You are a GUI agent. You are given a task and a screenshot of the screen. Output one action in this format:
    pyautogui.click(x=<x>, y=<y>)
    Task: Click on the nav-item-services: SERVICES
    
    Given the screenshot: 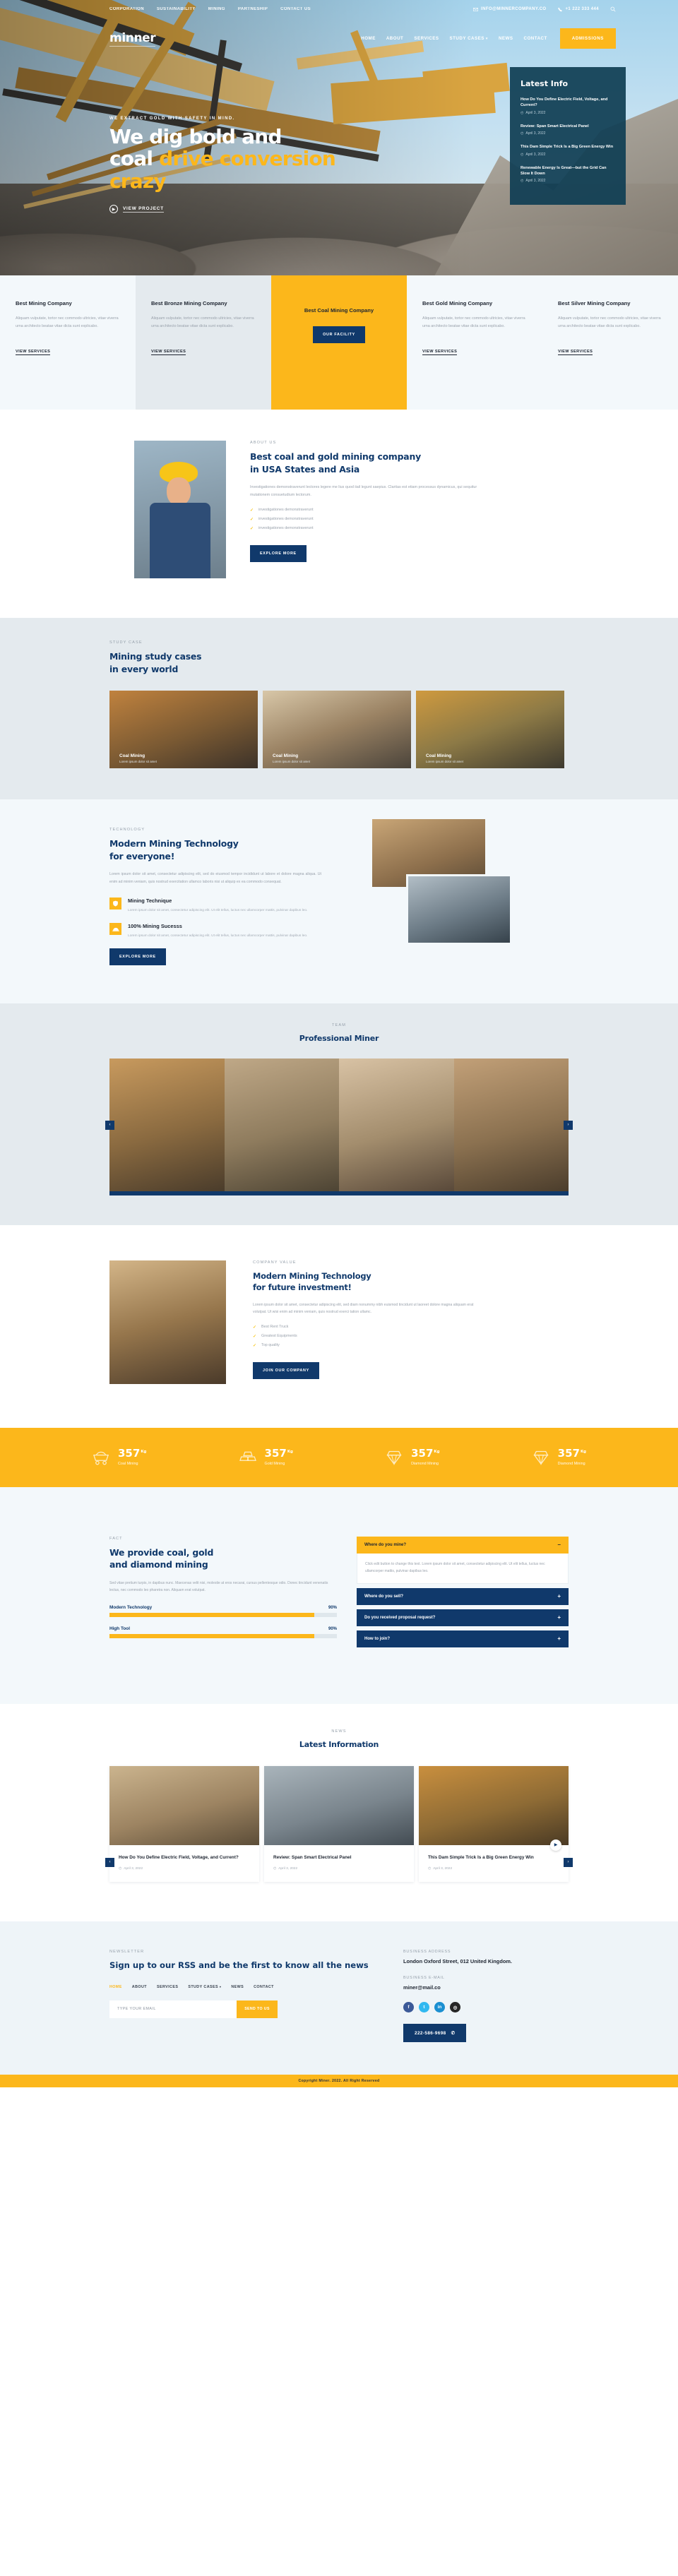 What is the action you would take?
    pyautogui.click(x=426, y=38)
    